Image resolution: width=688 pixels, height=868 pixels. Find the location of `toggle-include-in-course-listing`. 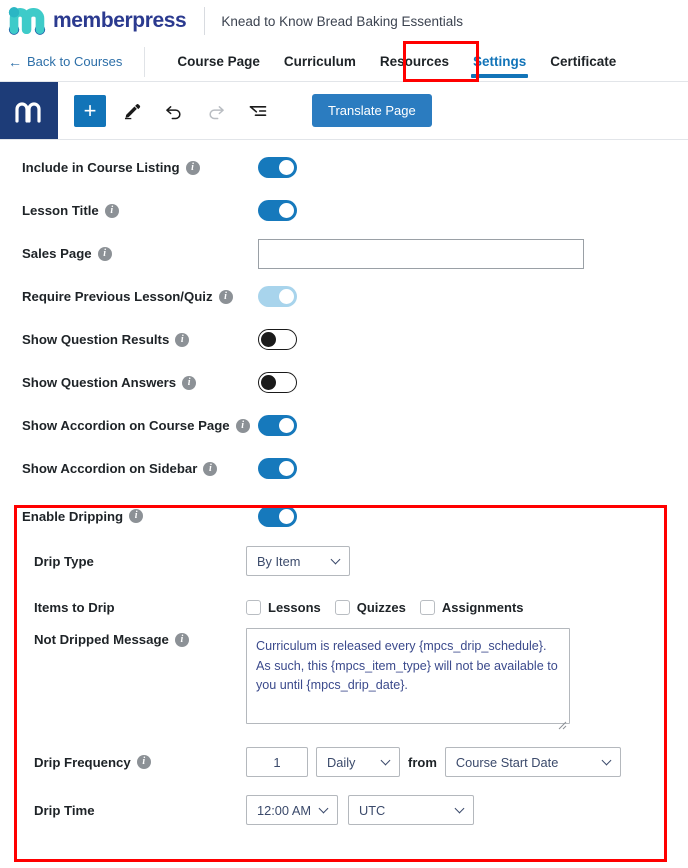

toggle-include-in-course-listing is located at coordinates (277, 167).